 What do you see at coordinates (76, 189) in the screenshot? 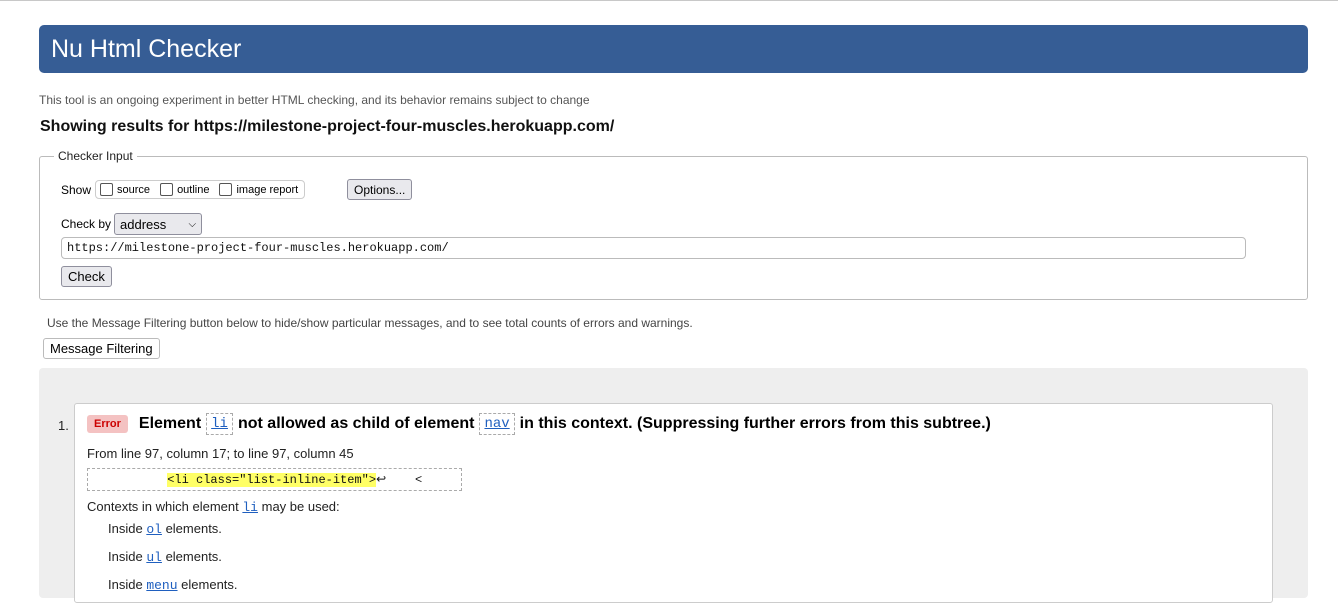
I see `show-label: Show` at bounding box center [76, 189].